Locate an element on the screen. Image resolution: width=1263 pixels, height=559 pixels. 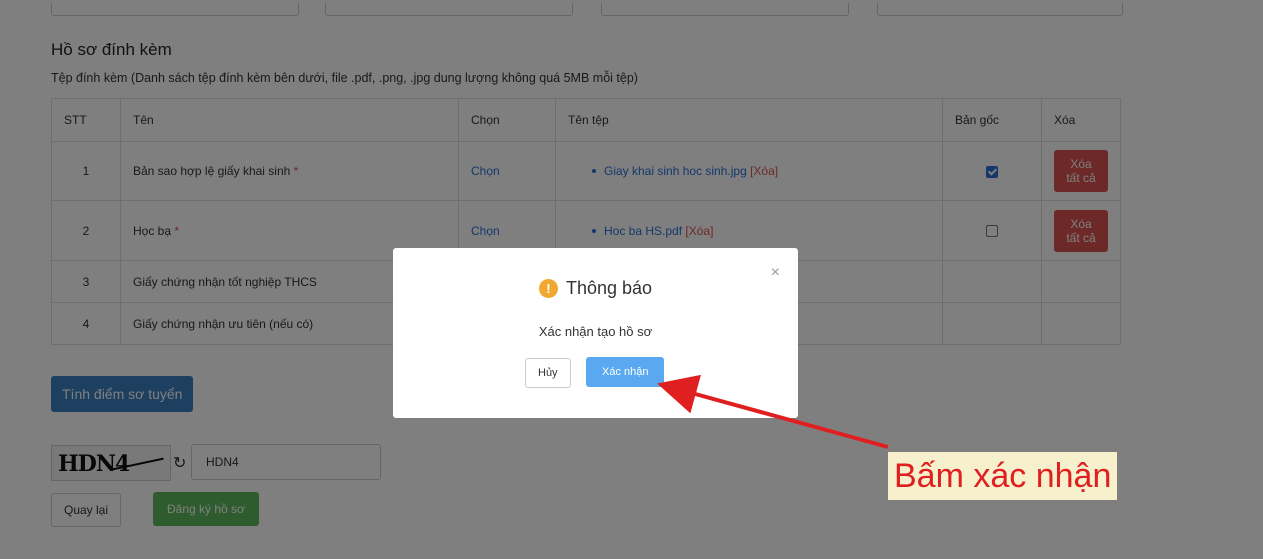
annotation-label: Bấm xác nhận is located at coordinates (1003, 476).